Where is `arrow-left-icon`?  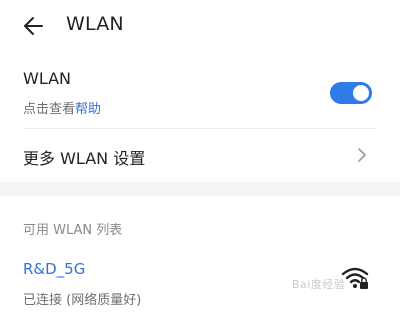 arrow-left-icon is located at coordinates (33, 26).